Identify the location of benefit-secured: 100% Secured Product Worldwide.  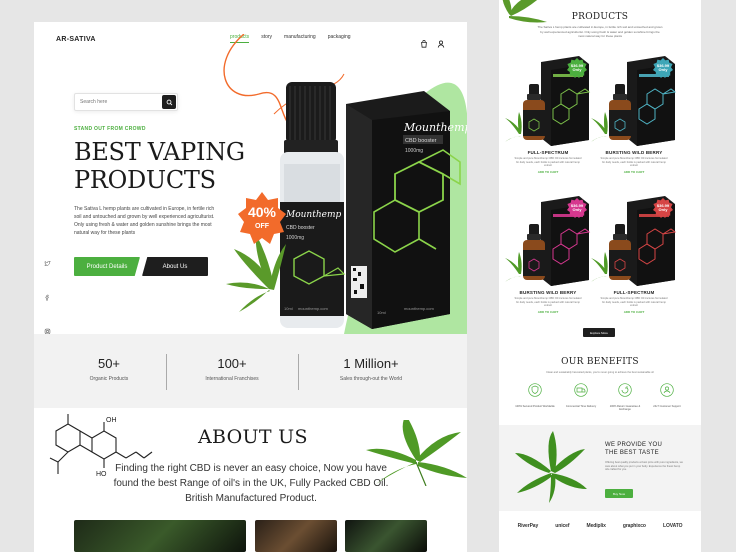
(535, 395).